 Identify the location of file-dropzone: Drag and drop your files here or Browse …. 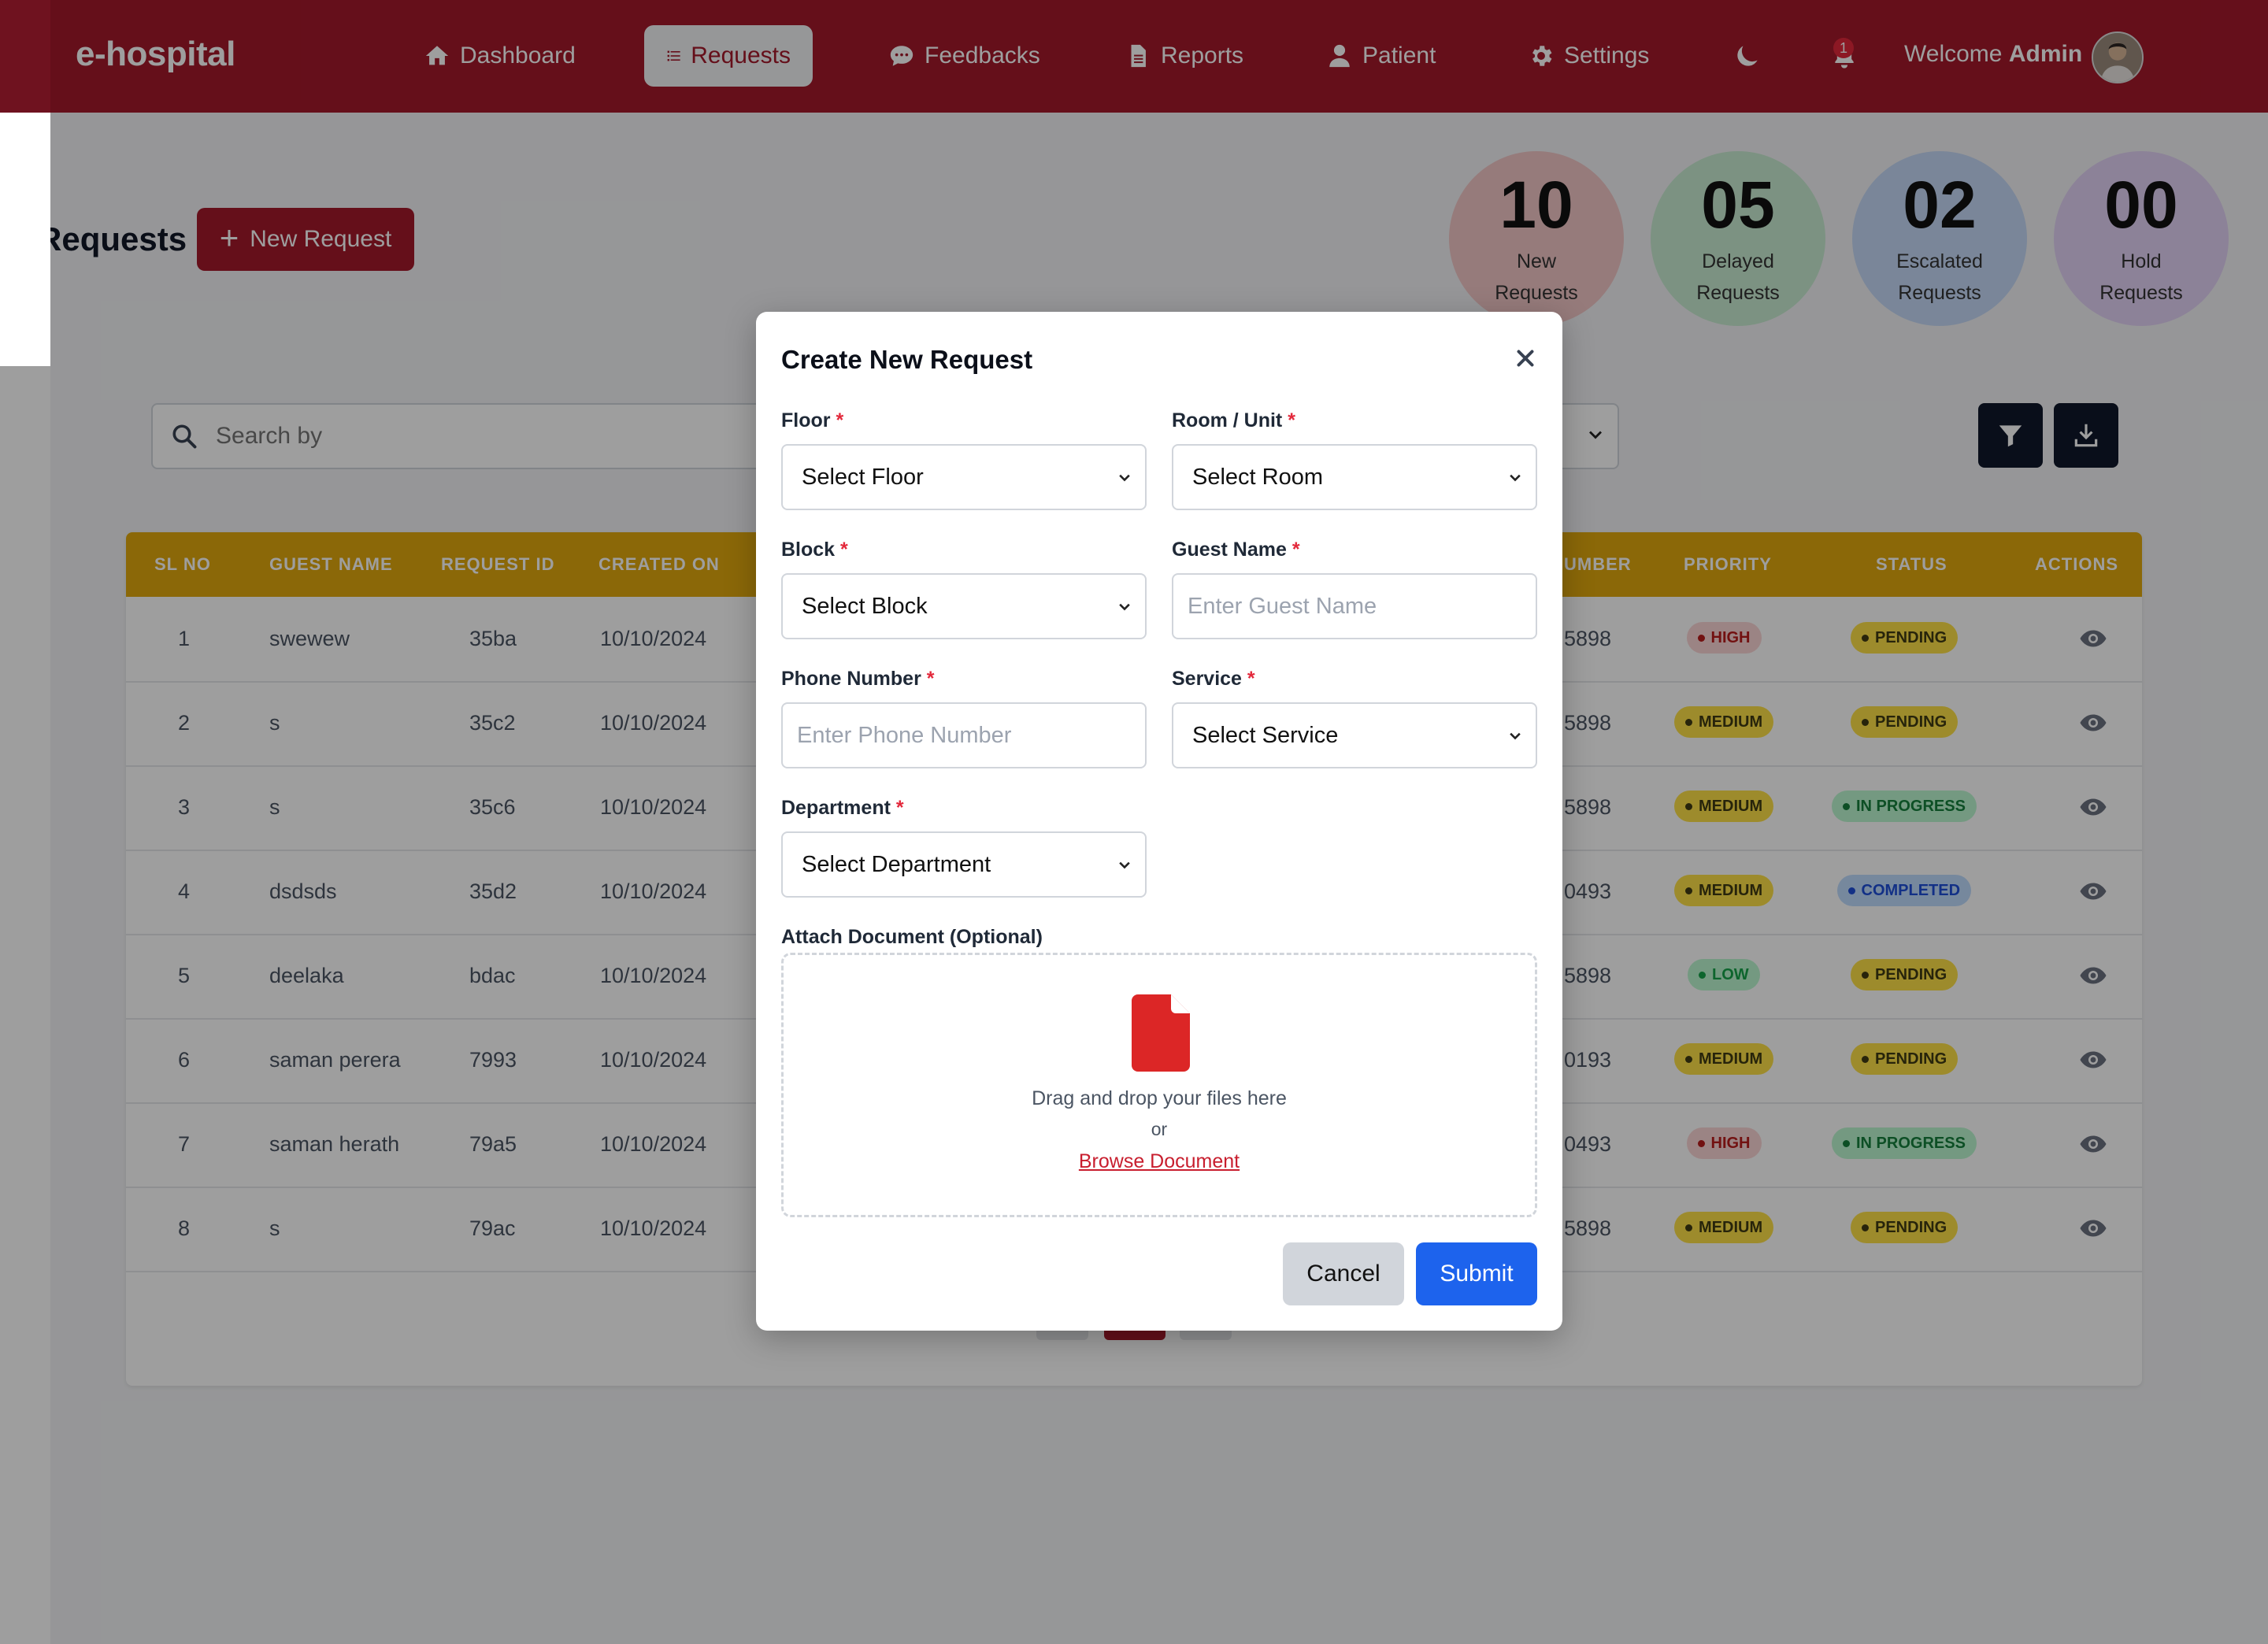
(1159, 1085).